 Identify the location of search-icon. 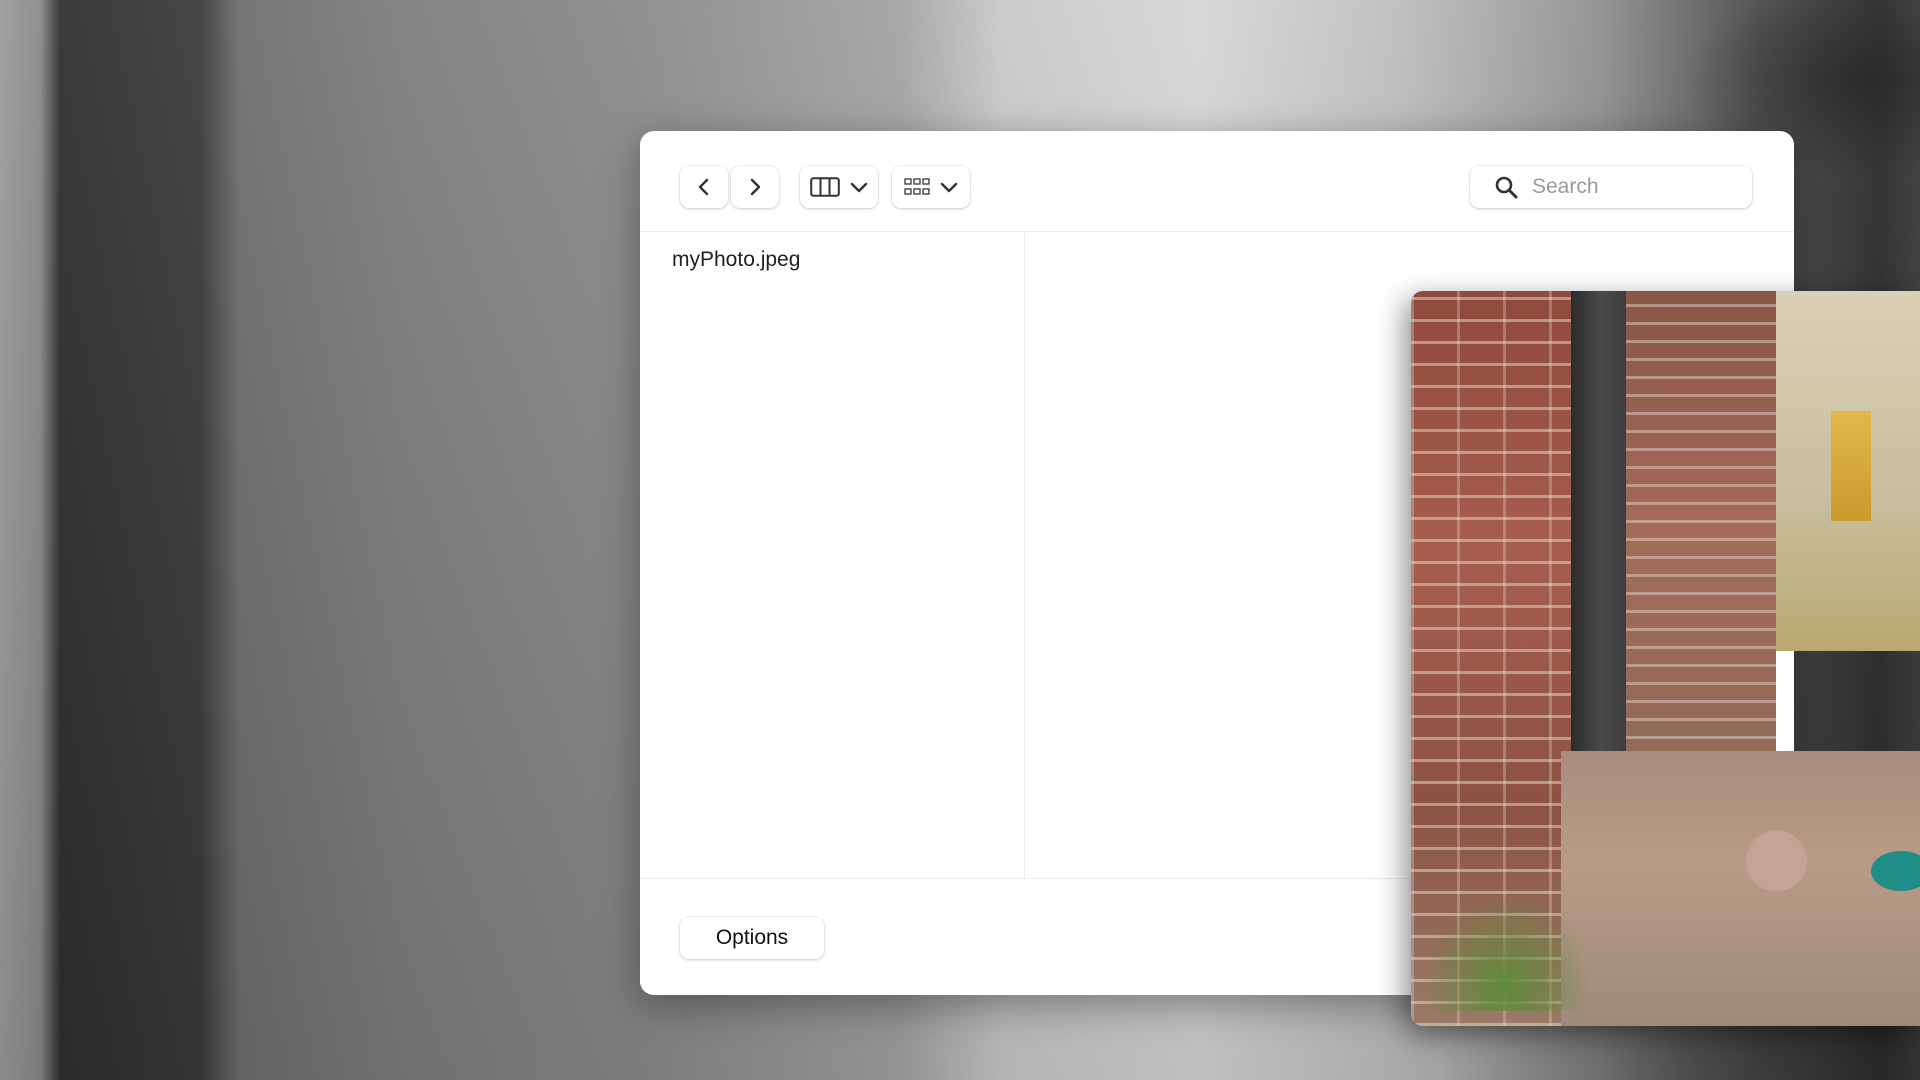
(1506, 187).